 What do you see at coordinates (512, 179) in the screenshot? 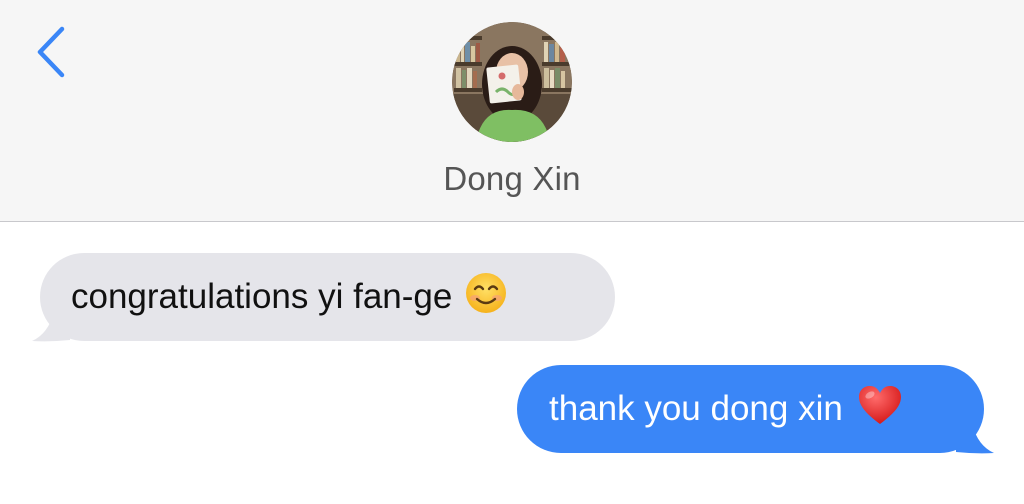
I see `contact-name: Dong Xin` at bounding box center [512, 179].